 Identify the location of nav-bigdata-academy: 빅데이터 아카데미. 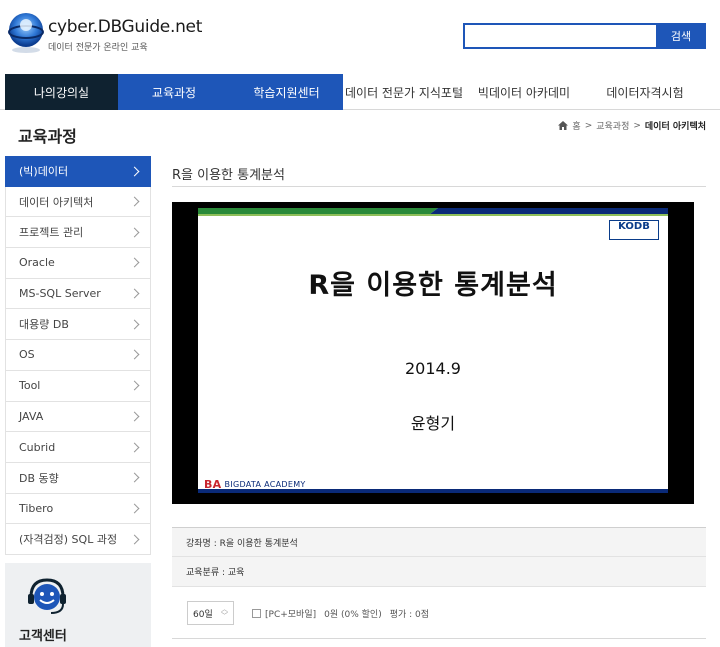
(524, 92).